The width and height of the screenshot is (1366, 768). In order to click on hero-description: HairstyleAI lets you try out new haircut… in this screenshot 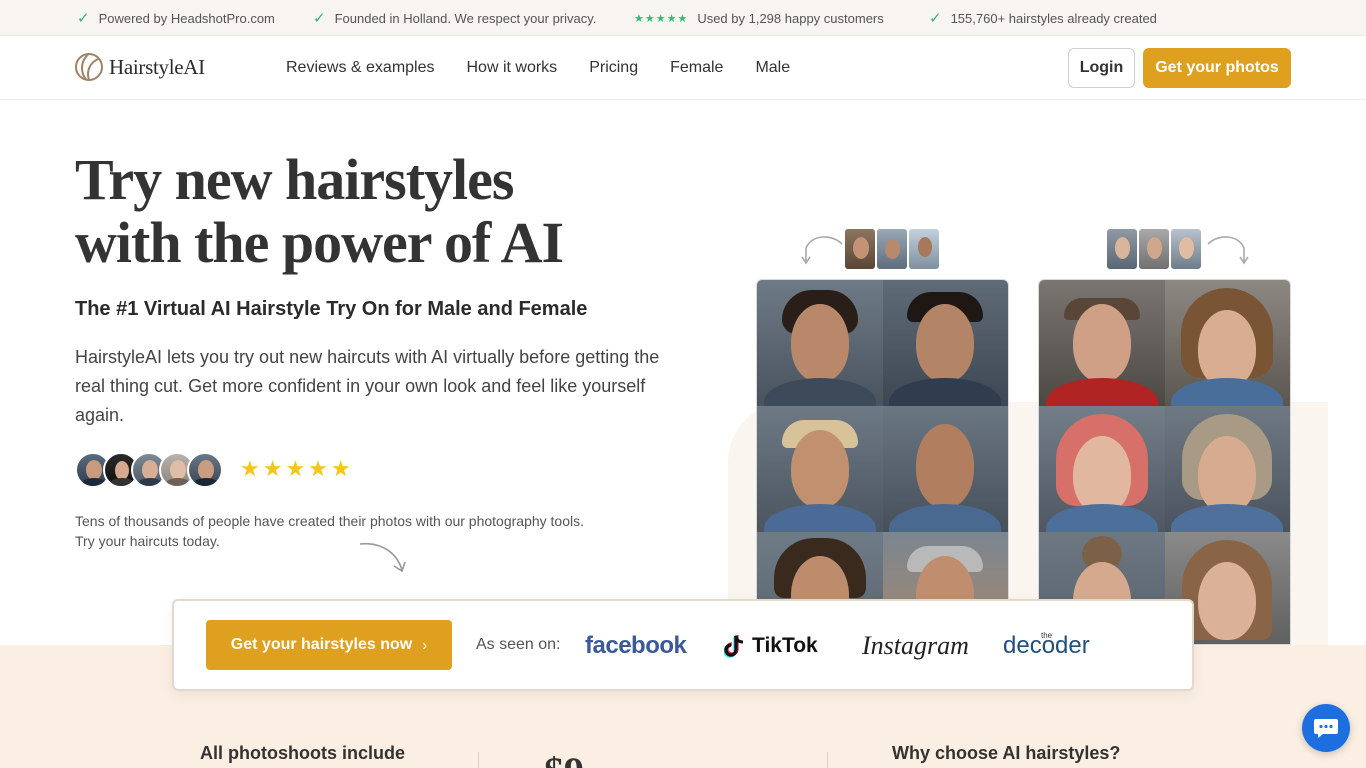, I will do `click(367, 386)`.